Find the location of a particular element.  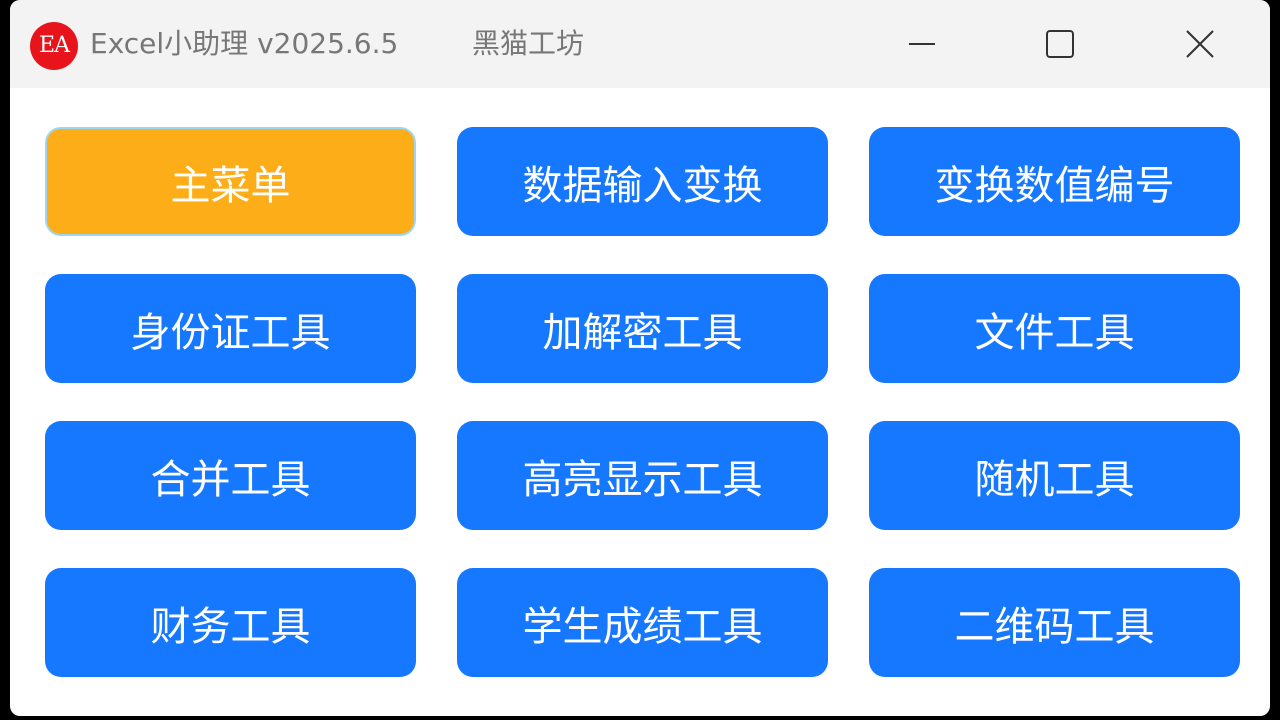

minimize-button is located at coordinates (922, 44).